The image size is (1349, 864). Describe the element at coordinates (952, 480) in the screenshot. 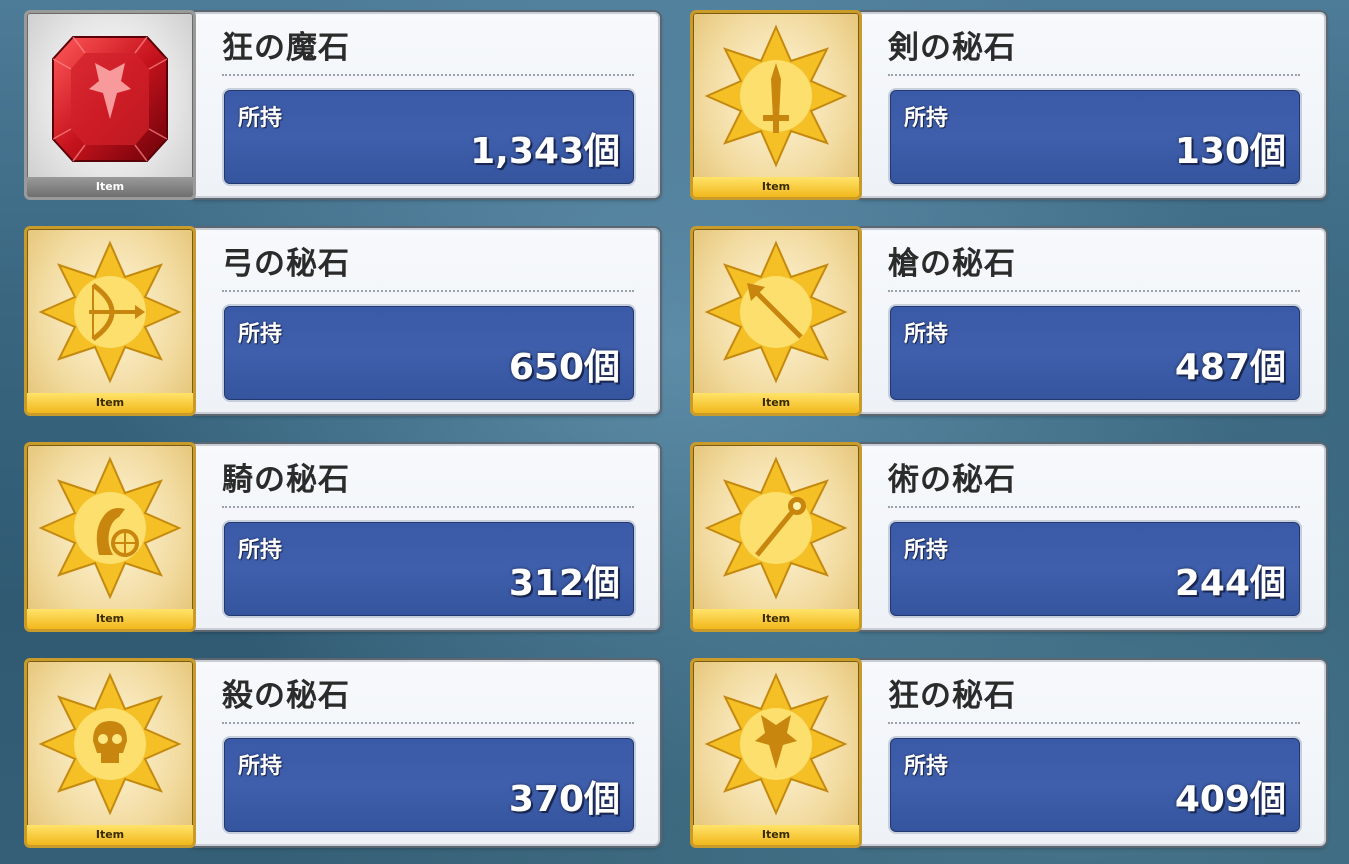

I see `item-name: 術の秘石` at that location.